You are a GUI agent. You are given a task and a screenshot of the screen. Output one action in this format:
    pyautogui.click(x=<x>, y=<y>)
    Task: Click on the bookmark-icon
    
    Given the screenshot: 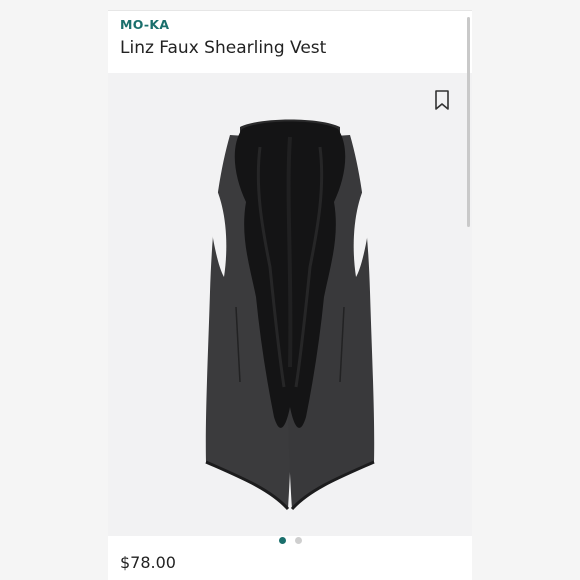 What is the action you would take?
    pyautogui.click(x=442, y=100)
    